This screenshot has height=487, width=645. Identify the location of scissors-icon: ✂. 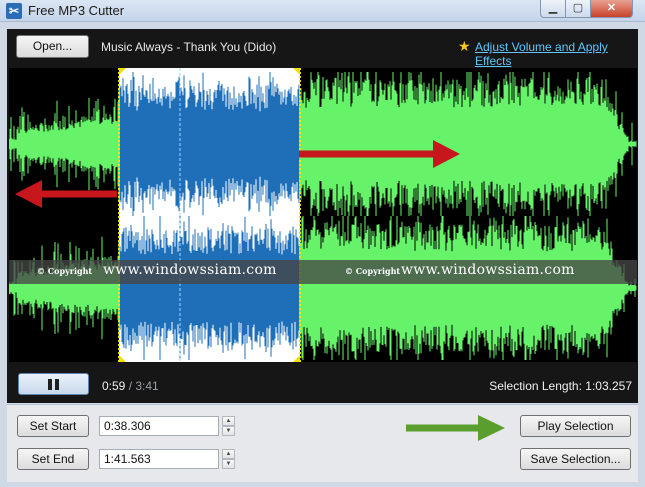
(14, 11).